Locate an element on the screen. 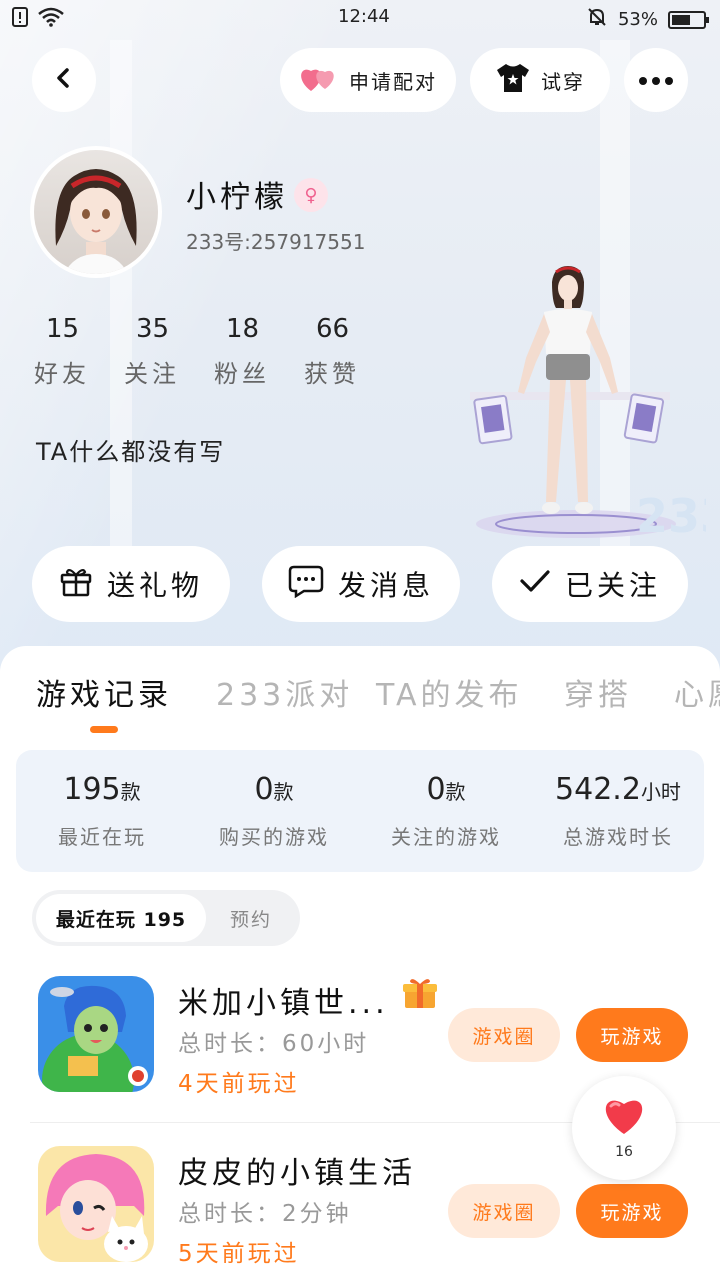 The width and height of the screenshot is (720, 1280). stat-likes-label: 获赞 is located at coordinates (332, 374).